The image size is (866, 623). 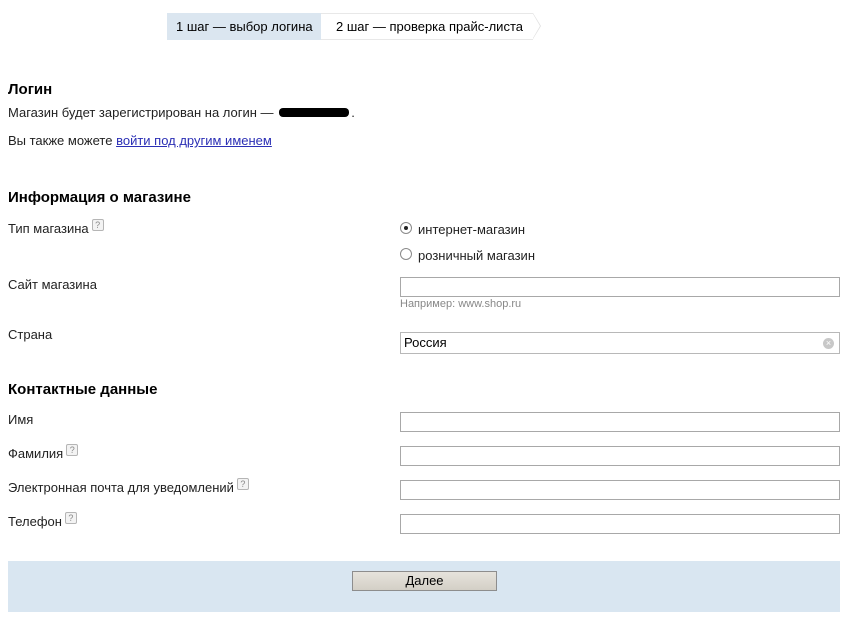 I want to click on registered-login-suffix: ., so click(x=353, y=112).